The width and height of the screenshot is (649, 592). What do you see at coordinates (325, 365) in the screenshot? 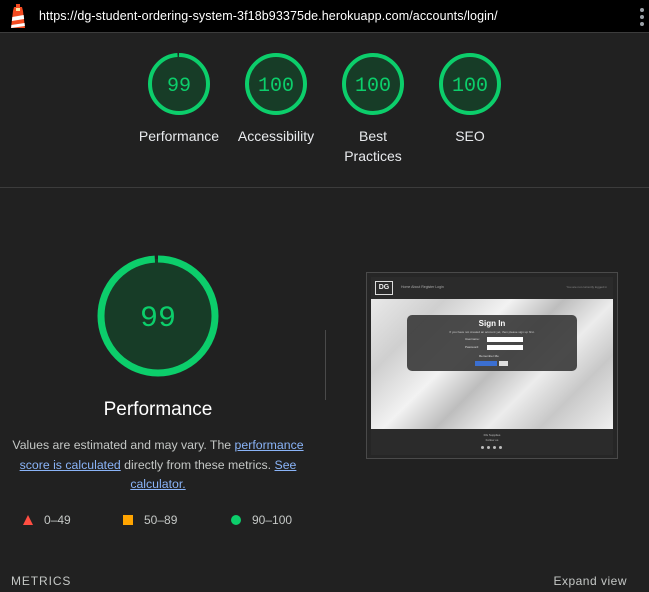
I see `vertical-divider` at bounding box center [325, 365].